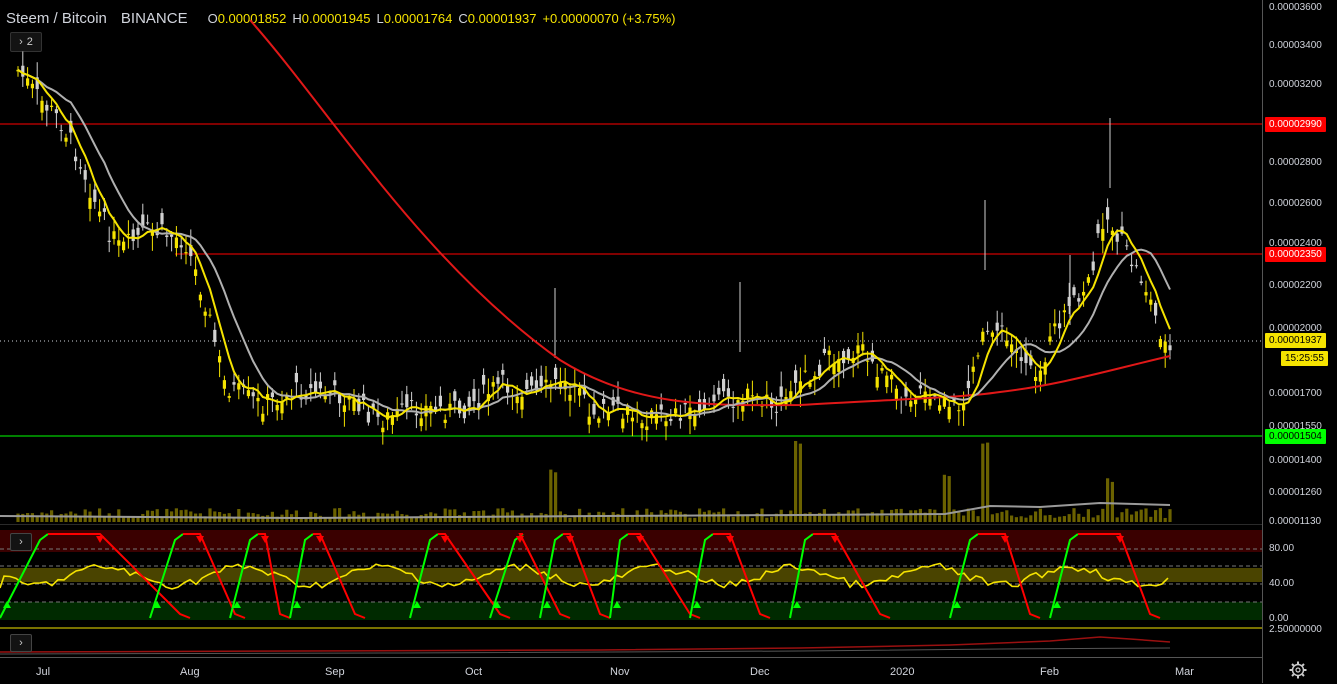 This screenshot has height=684, width=1337. Describe the element at coordinates (474, 672) in the screenshot. I see `time-label: Oct` at that location.